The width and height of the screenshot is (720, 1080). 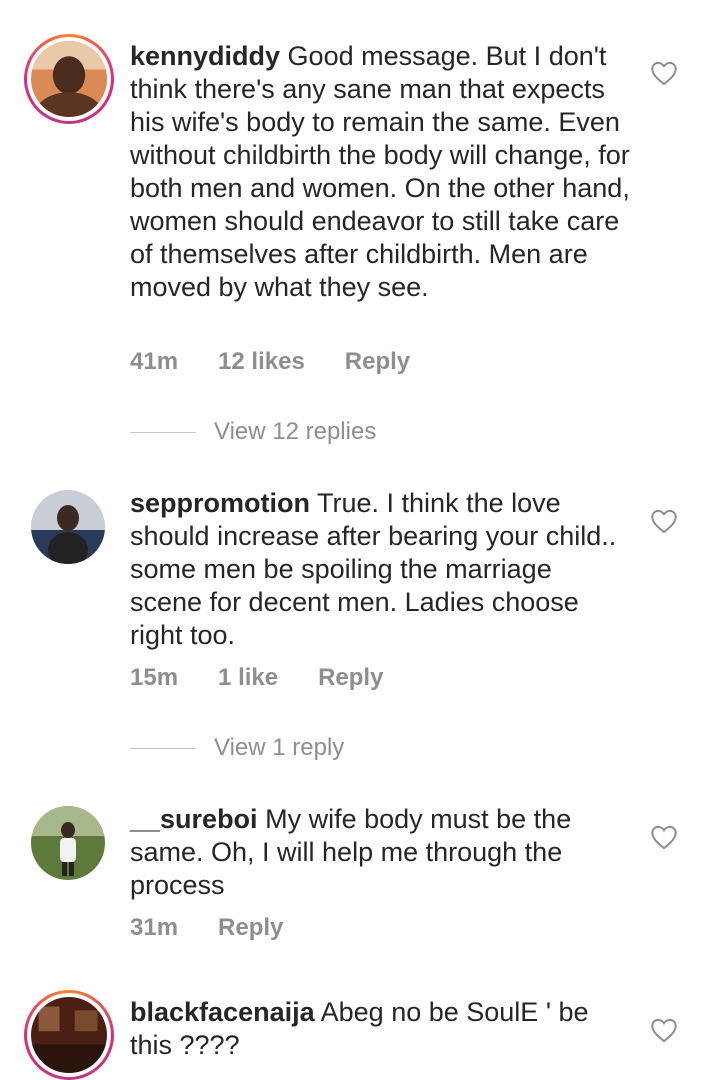 I want to click on comment-username: __sureboi, so click(x=194, y=819).